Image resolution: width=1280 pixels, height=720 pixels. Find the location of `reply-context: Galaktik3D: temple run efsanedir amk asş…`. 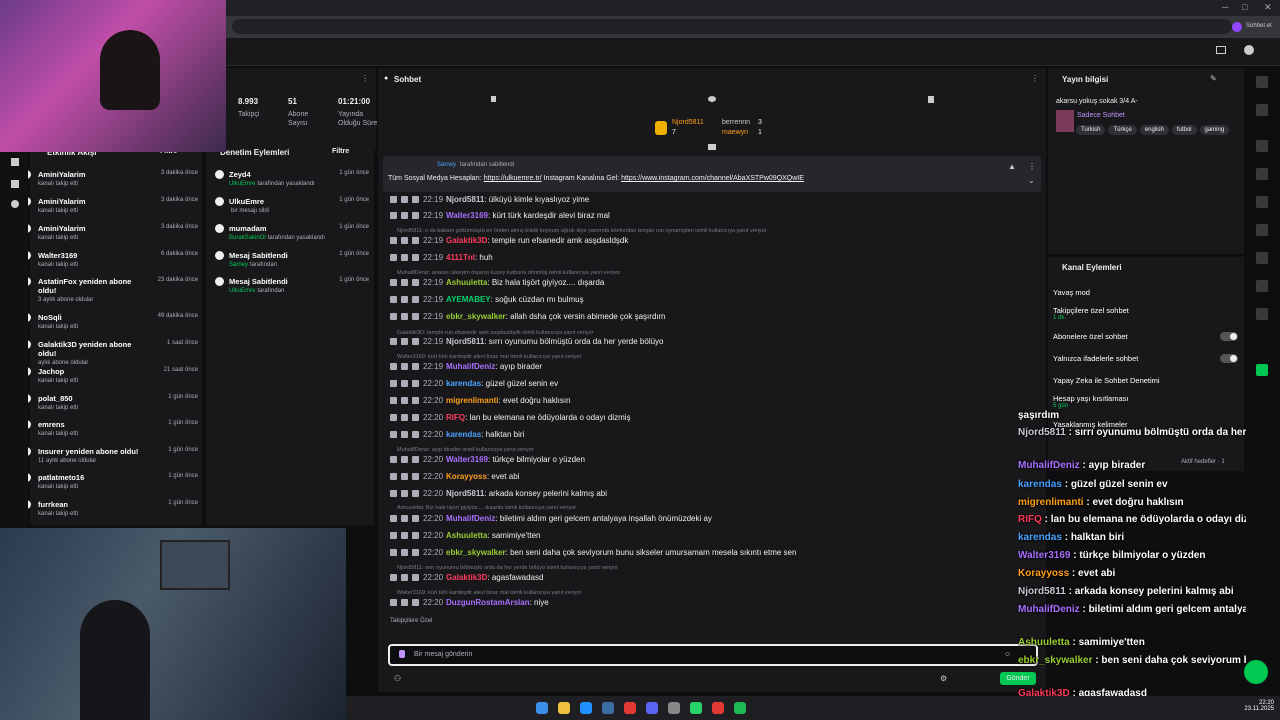

reply-context: Galaktik3D: temple run efsanedir amk asş… is located at coordinates (495, 333).